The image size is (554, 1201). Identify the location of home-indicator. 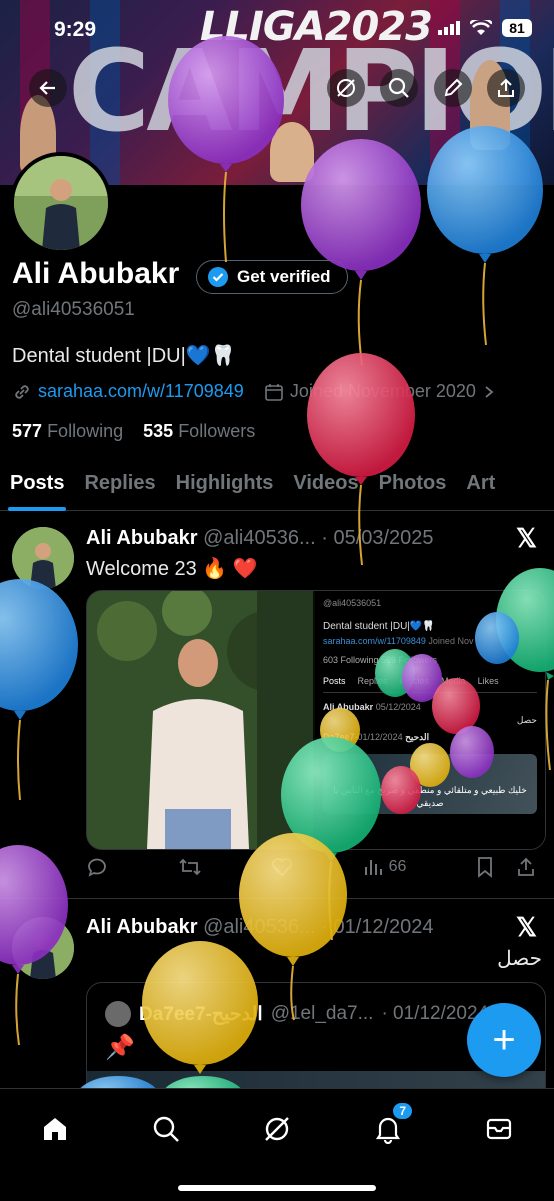
(277, 1188).